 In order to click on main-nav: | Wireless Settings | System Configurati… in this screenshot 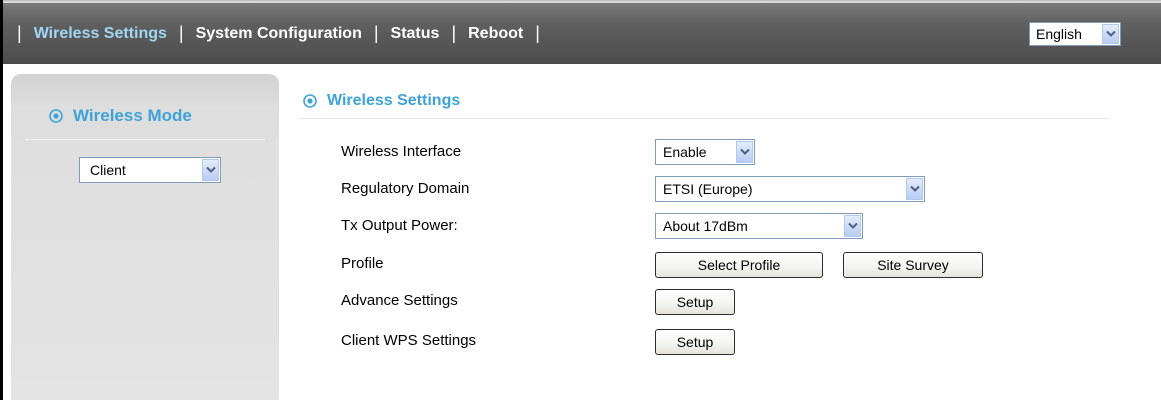, I will do `click(277, 33)`.